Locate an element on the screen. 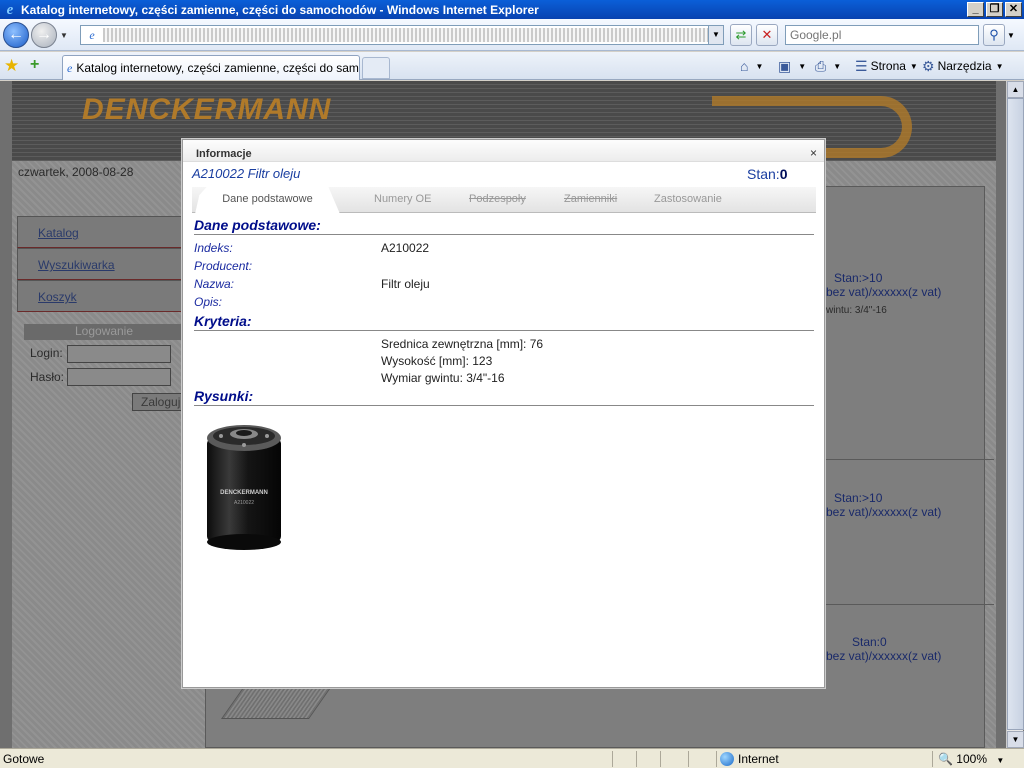 This screenshot has height=768, width=1024. field-label: Opis: is located at coordinates (208, 302).